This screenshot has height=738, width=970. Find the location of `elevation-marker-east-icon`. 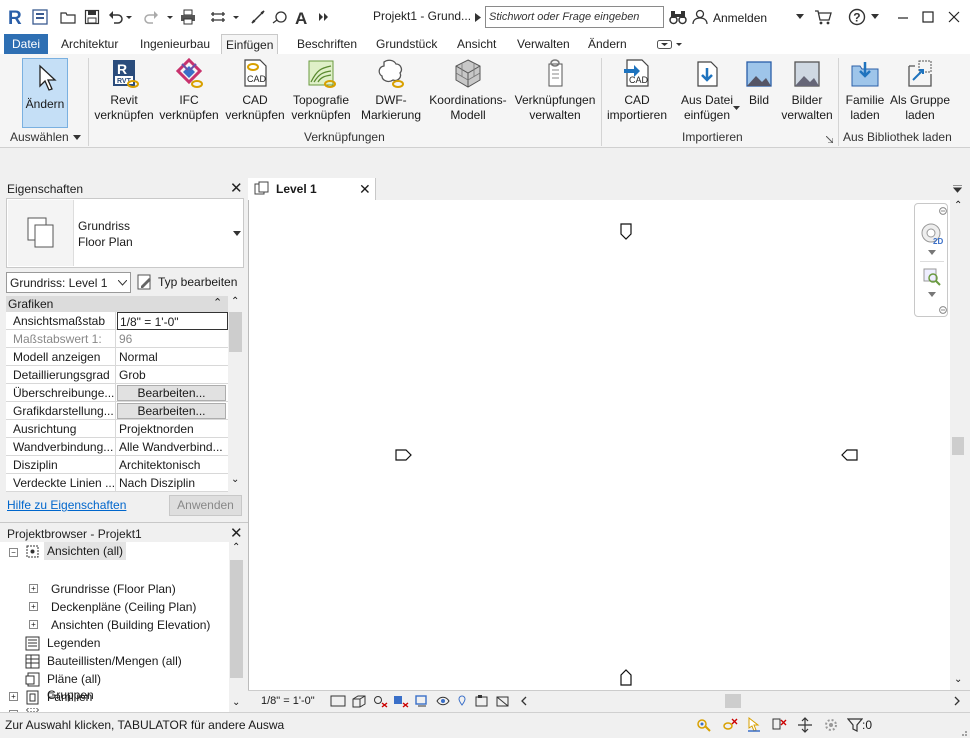

elevation-marker-east-icon is located at coordinates (849, 455).